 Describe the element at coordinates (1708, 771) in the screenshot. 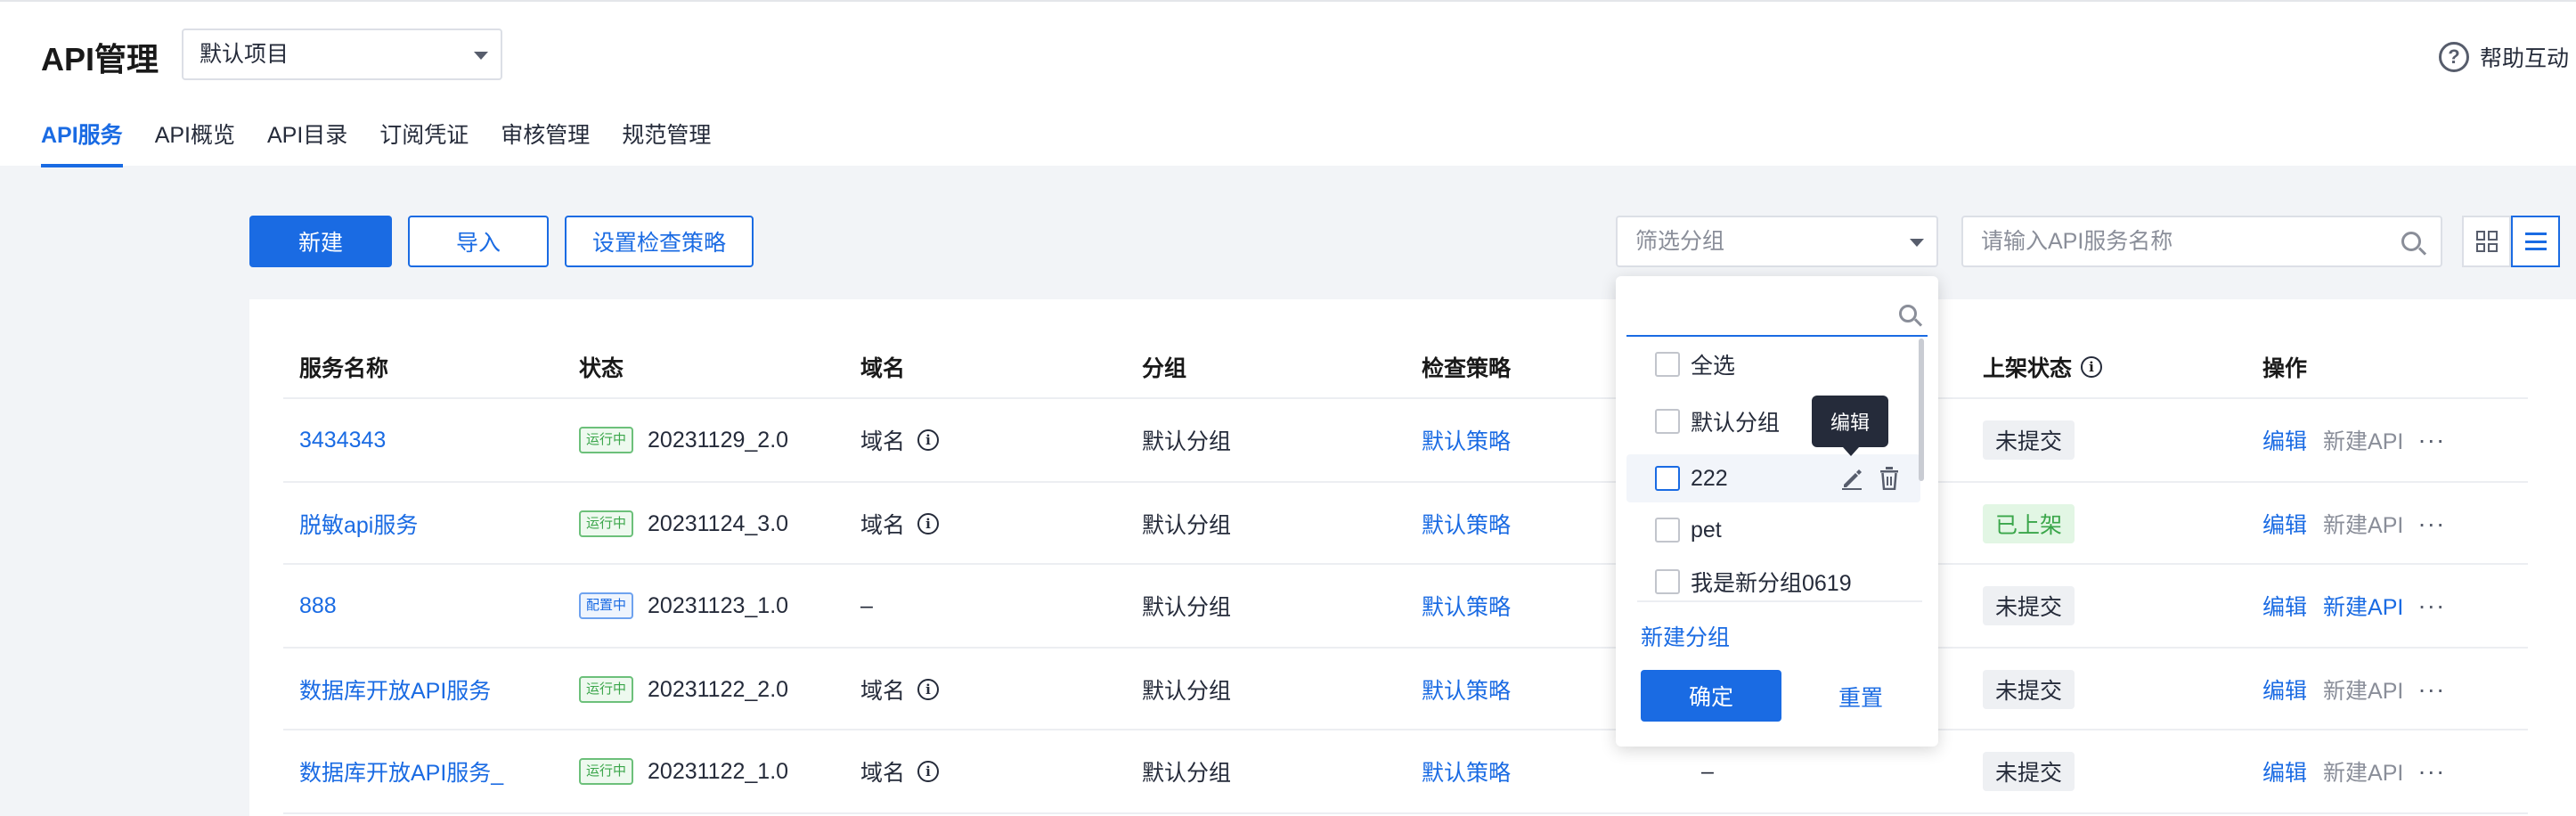

I see `cell-hidden-col: –` at that location.